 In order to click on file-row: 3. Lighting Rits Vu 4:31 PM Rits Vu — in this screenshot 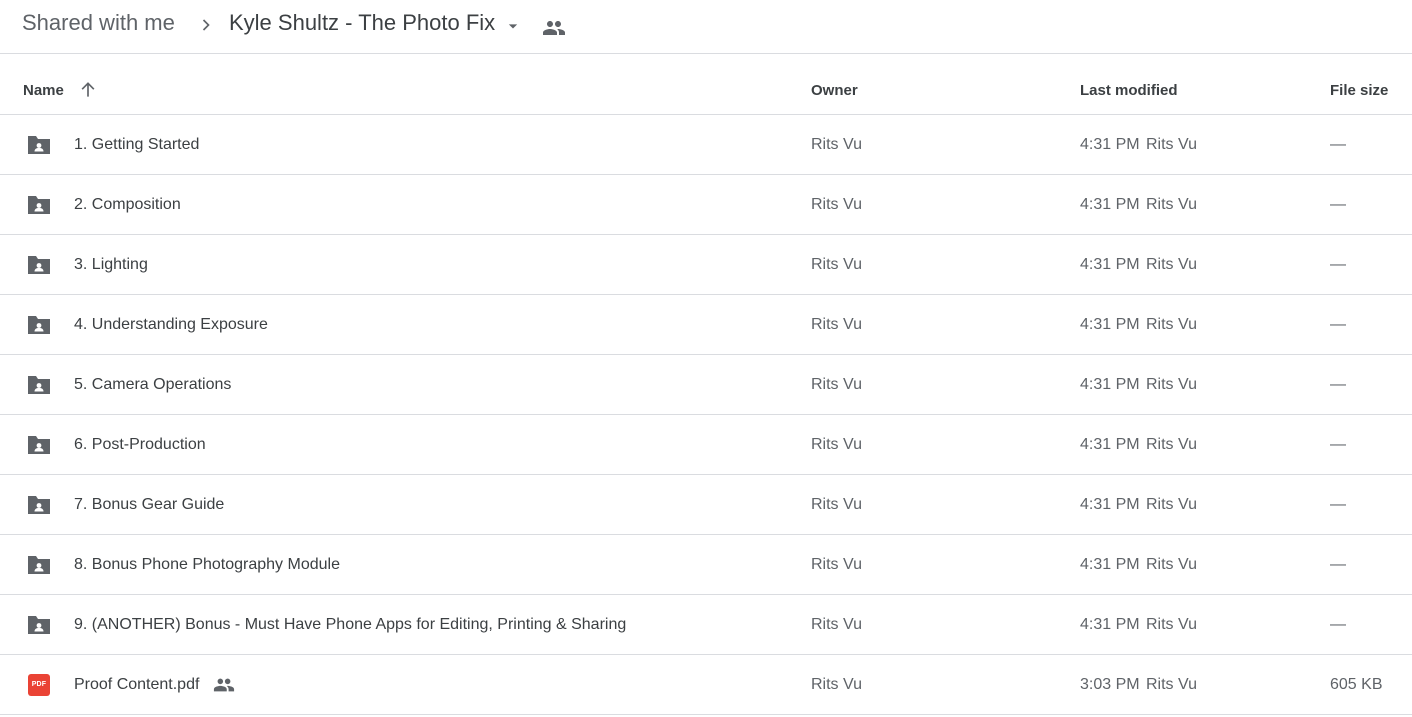, I will do `click(706, 265)`.